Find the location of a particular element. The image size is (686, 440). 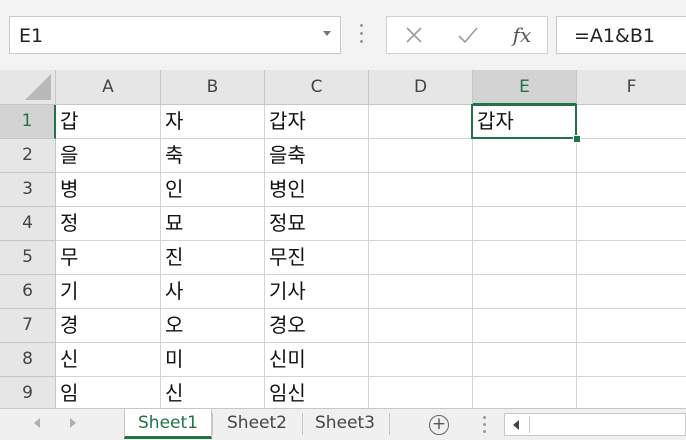

cell-f9 is located at coordinates (631, 392).